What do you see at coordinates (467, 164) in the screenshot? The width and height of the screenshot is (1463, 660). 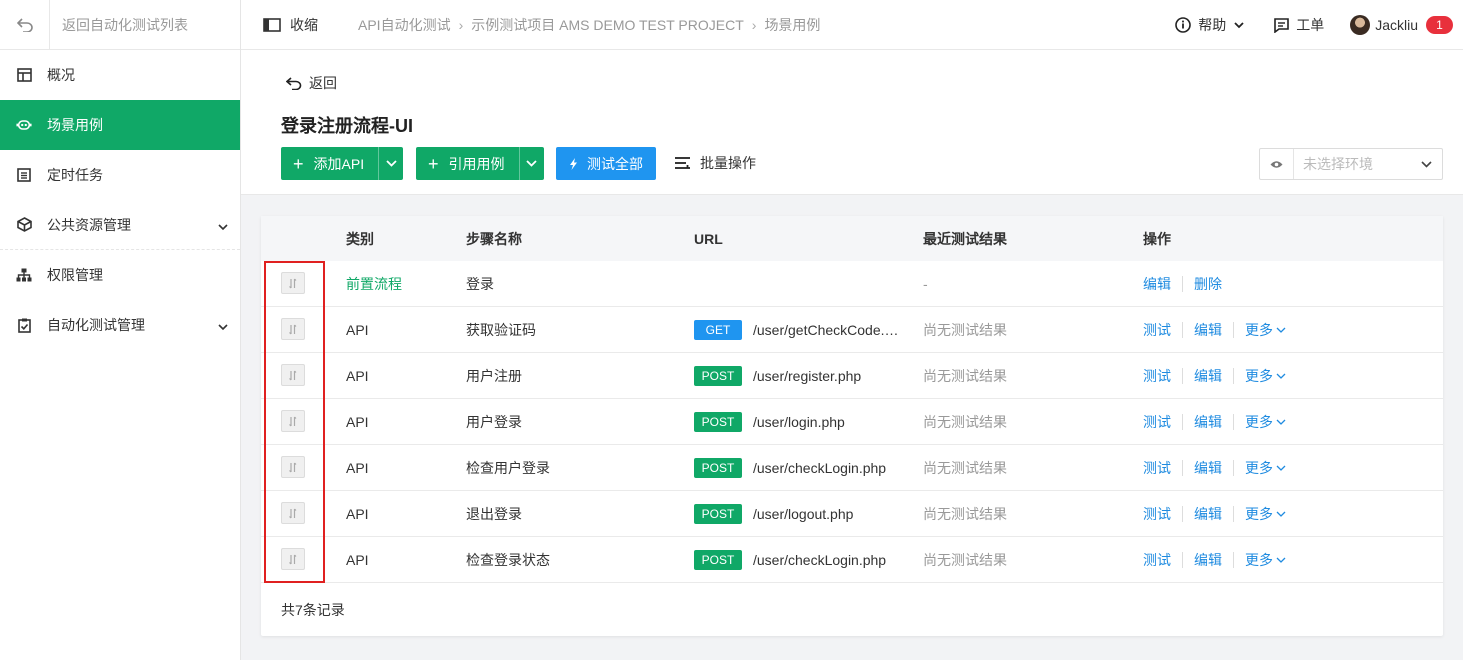 I see `ref-case-button: + 引用用例` at bounding box center [467, 164].